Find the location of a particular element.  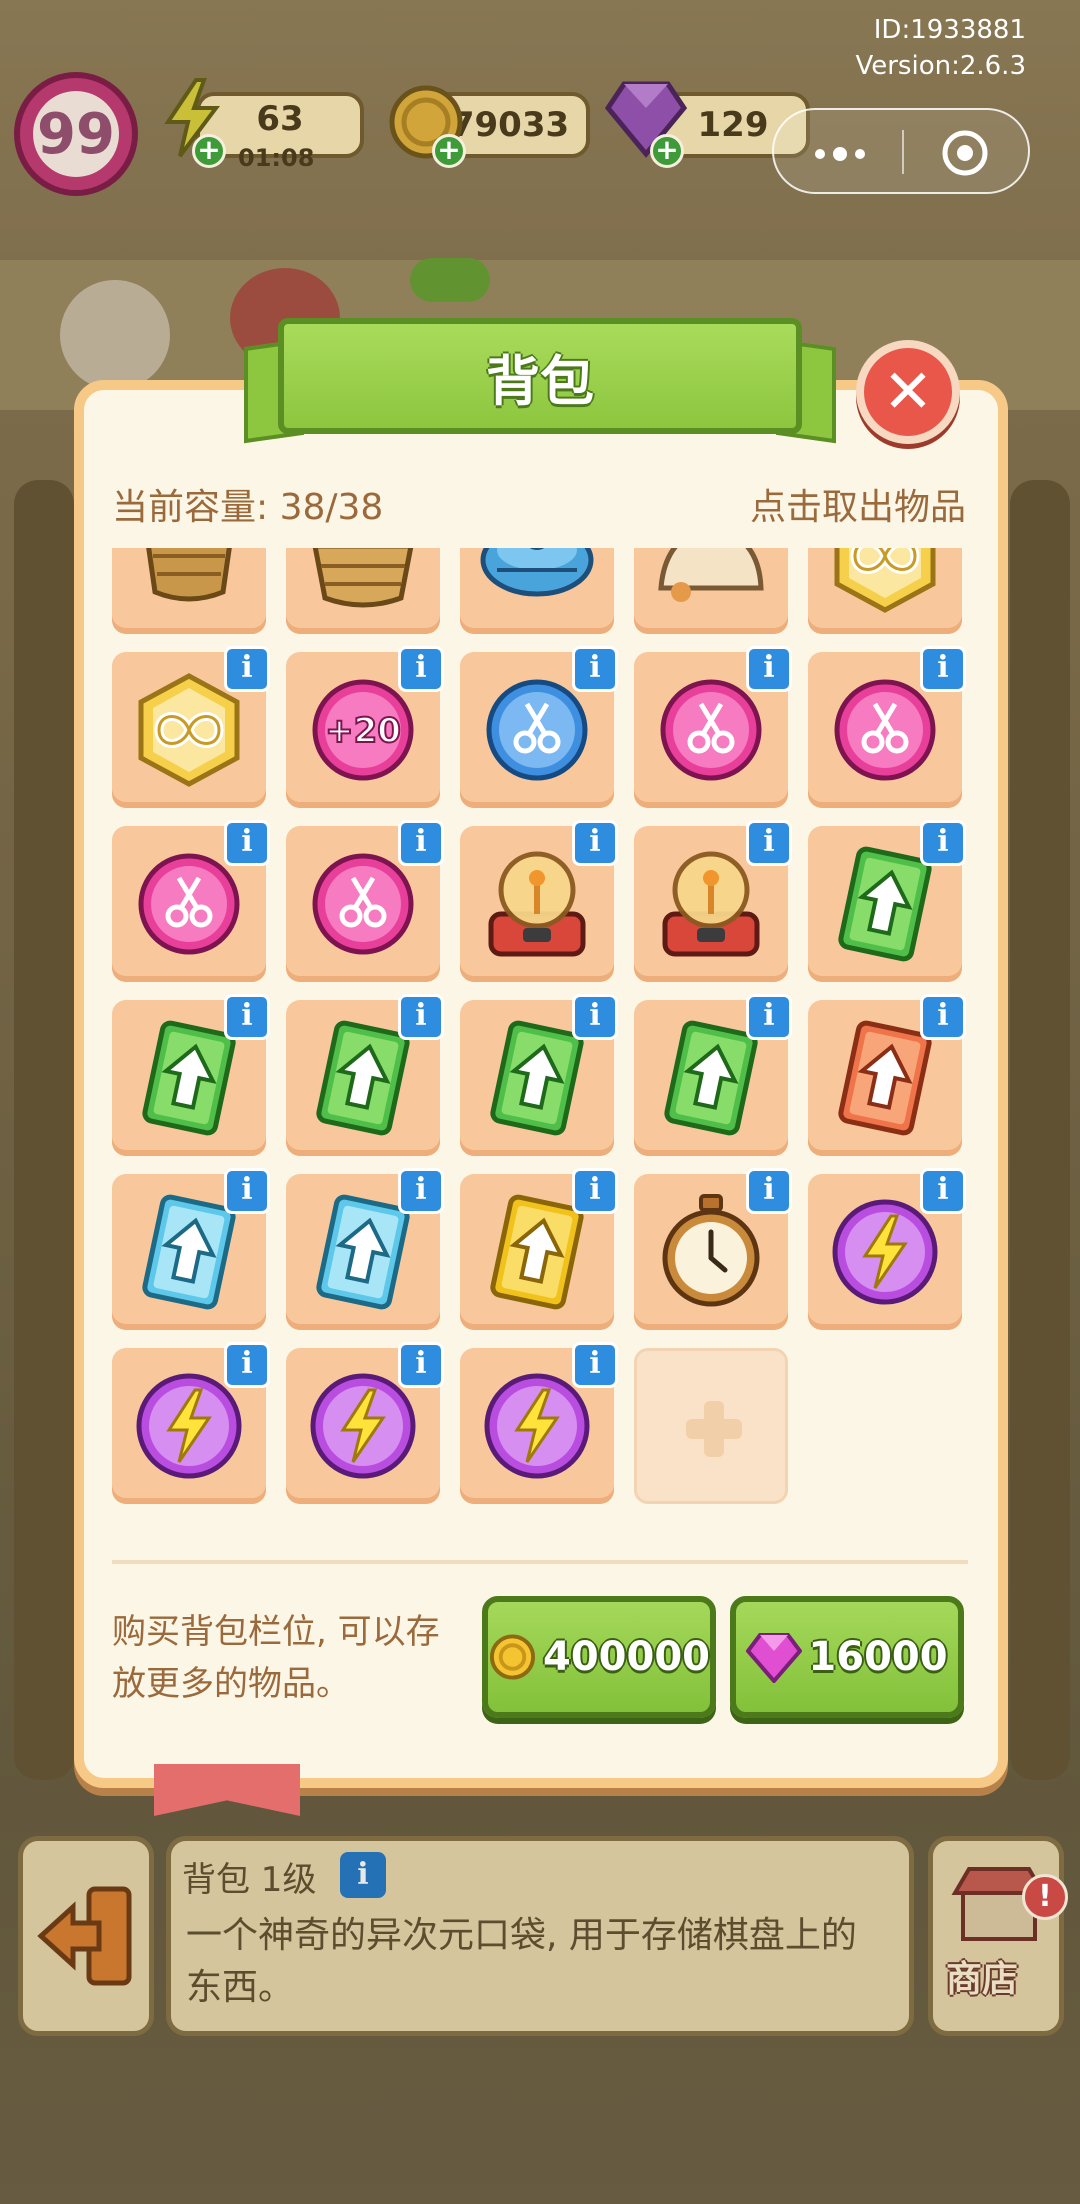

shop-alert-badge: ! is located at coordinates (1045, 1897).